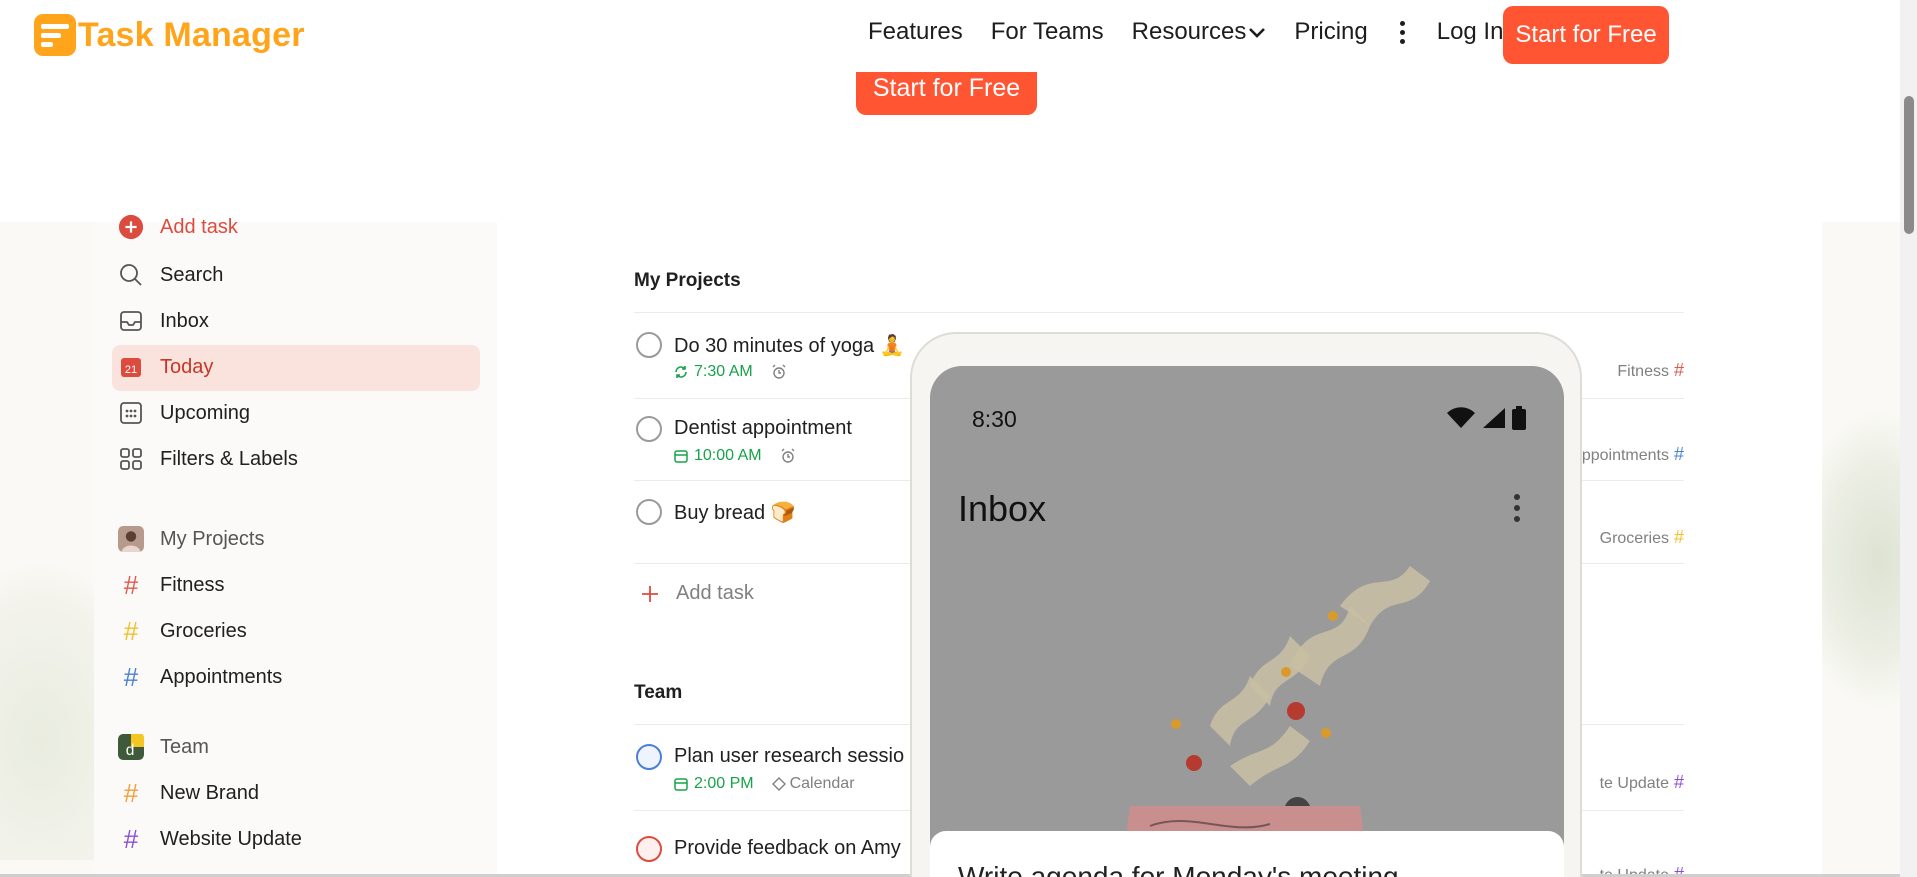  I want to click on team-avatar: d, so click(131, 747).